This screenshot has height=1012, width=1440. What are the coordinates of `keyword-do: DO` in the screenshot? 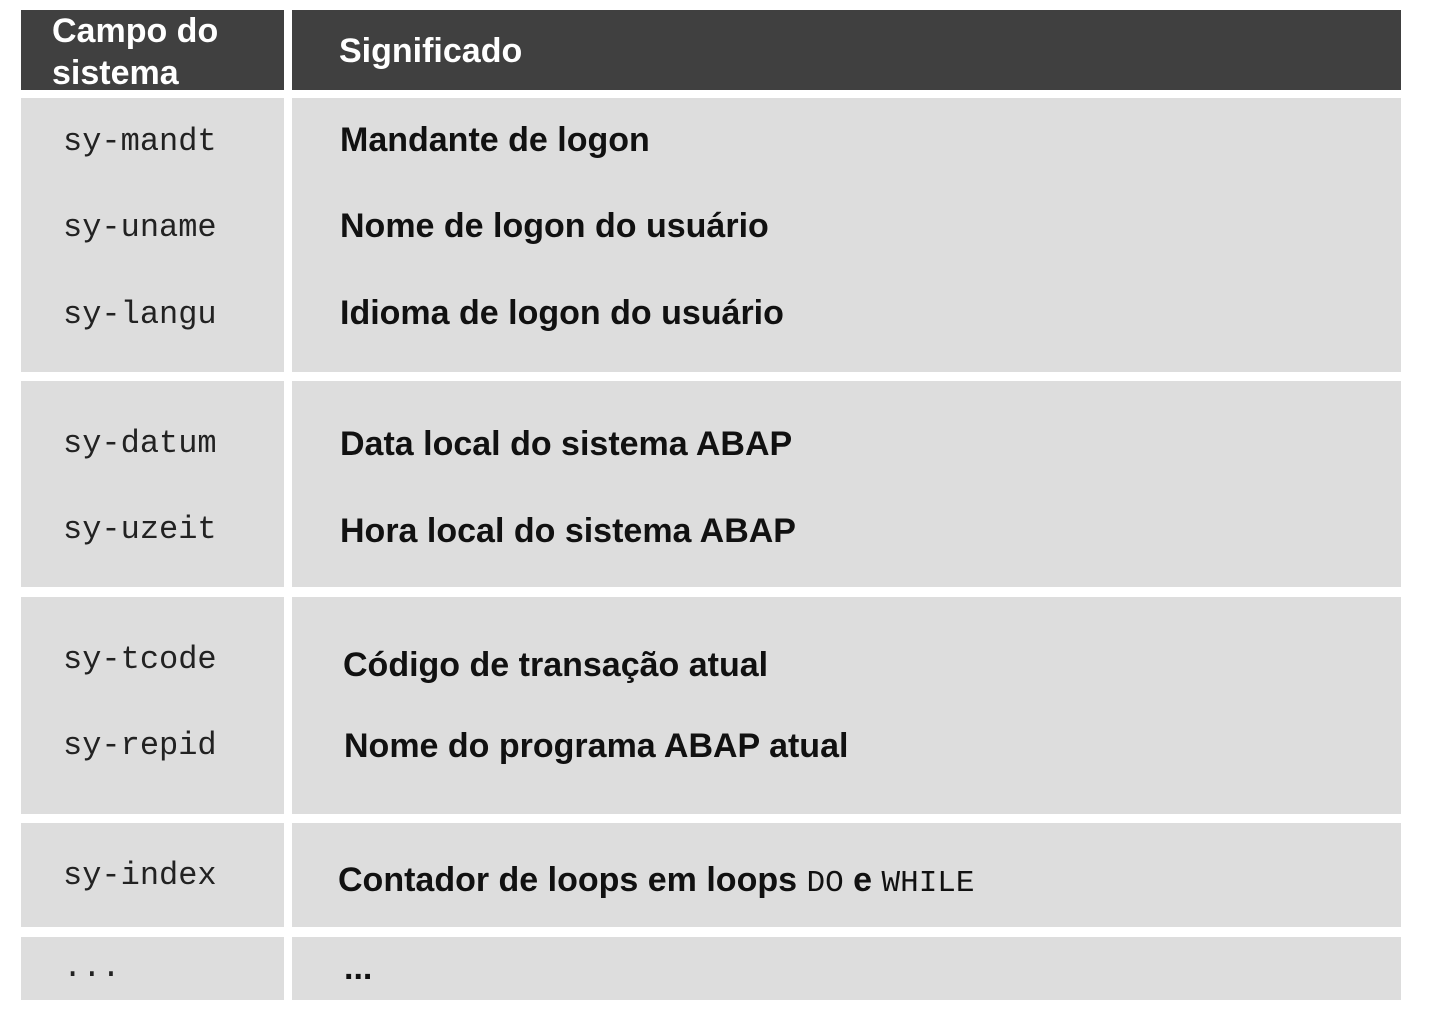 It's located at (825, 883).